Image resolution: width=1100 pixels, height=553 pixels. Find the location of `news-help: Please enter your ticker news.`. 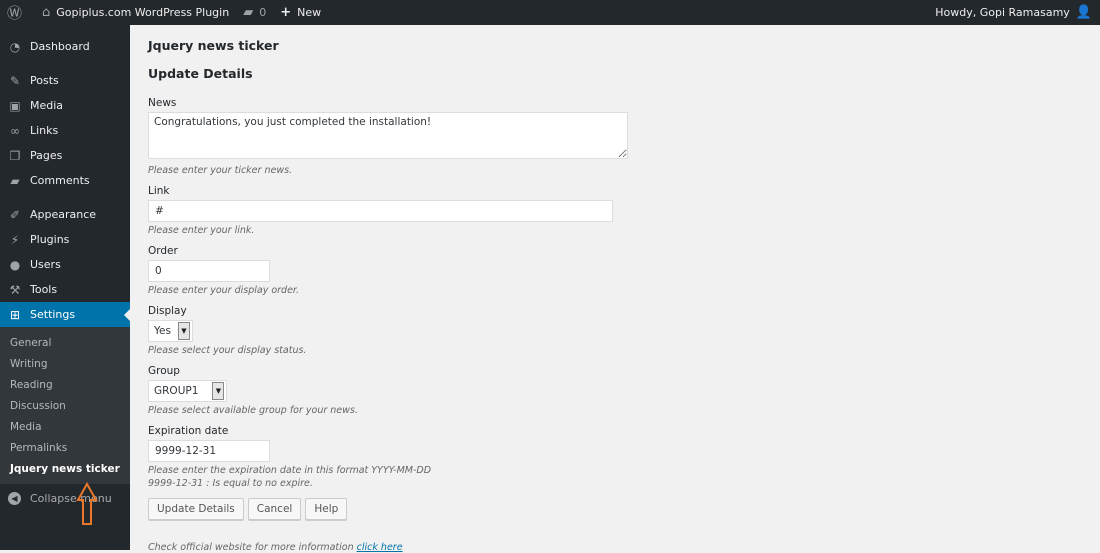

news-help: Please enter your ticker news. is located at coordinates (220, 170).